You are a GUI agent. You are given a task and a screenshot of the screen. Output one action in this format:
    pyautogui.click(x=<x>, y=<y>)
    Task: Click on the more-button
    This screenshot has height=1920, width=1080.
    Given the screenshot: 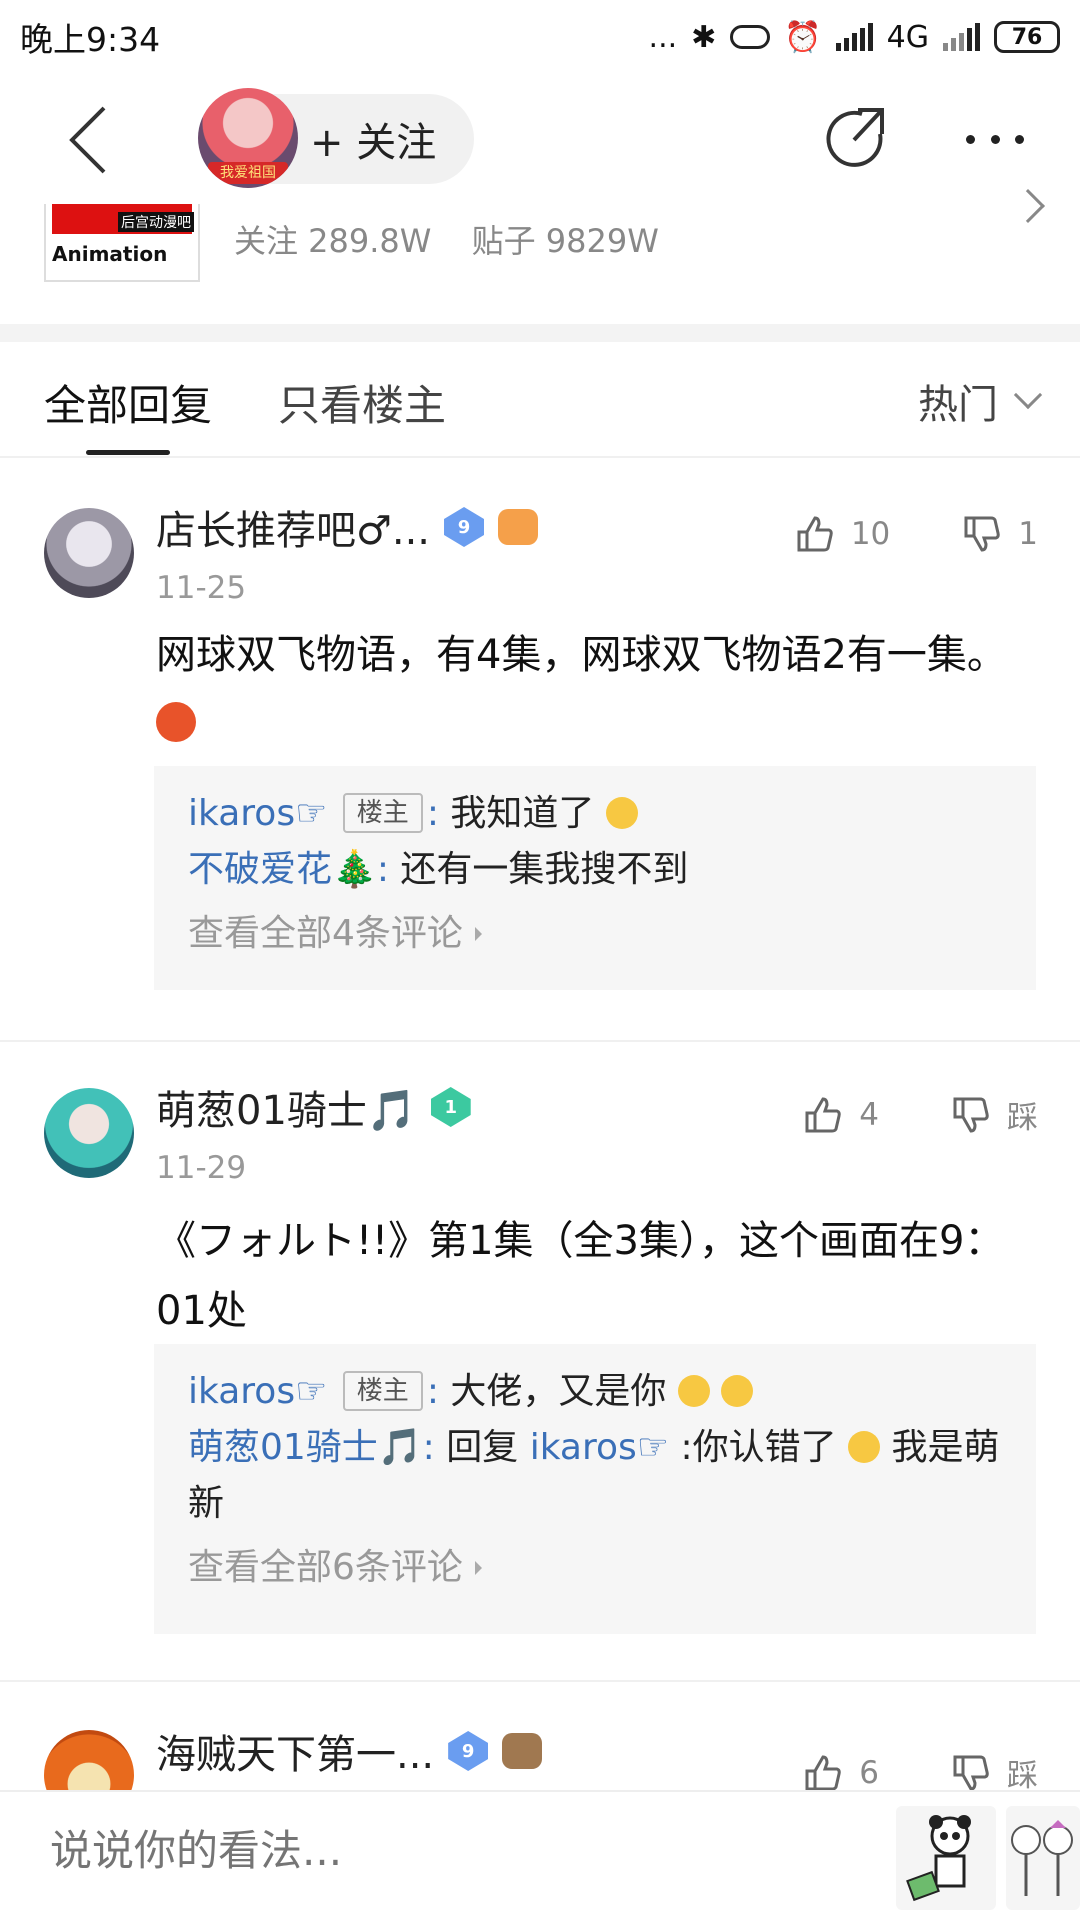 What is the action you would take?
    pyautogui.click(x=995, y=139)
    